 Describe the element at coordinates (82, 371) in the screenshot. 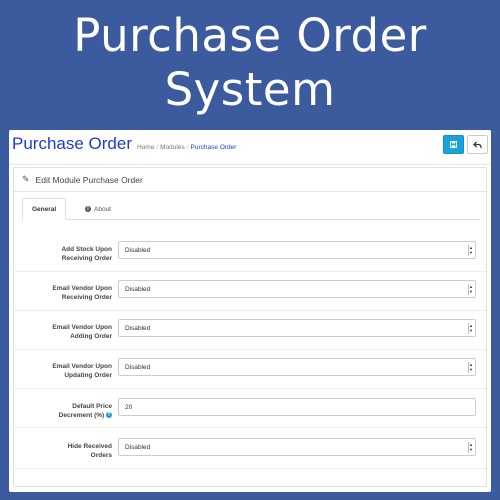

I see `field-label: Email Vendor Upon Updating Order` at that location.